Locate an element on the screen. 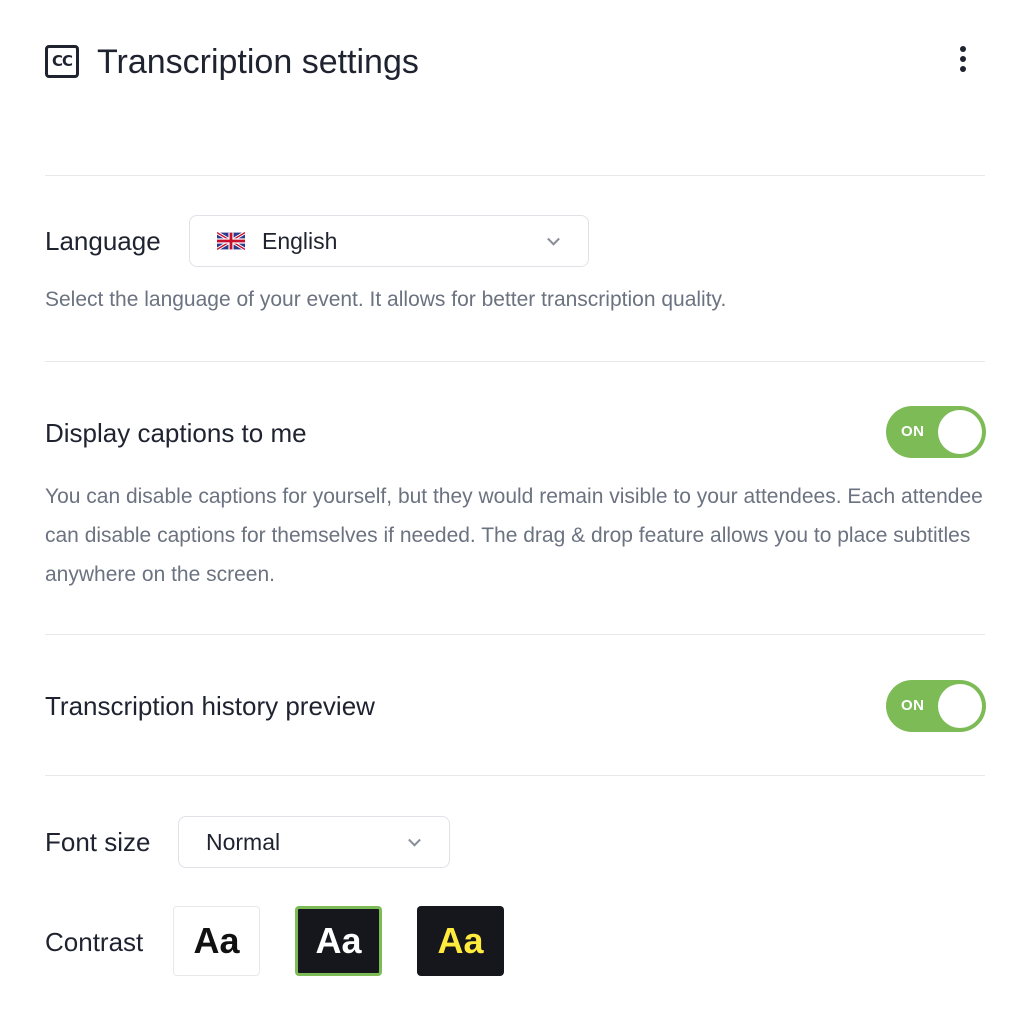 This screenshot has height=1017, width=1024. font-size-label: Font size is located at coordinates (98, 842).